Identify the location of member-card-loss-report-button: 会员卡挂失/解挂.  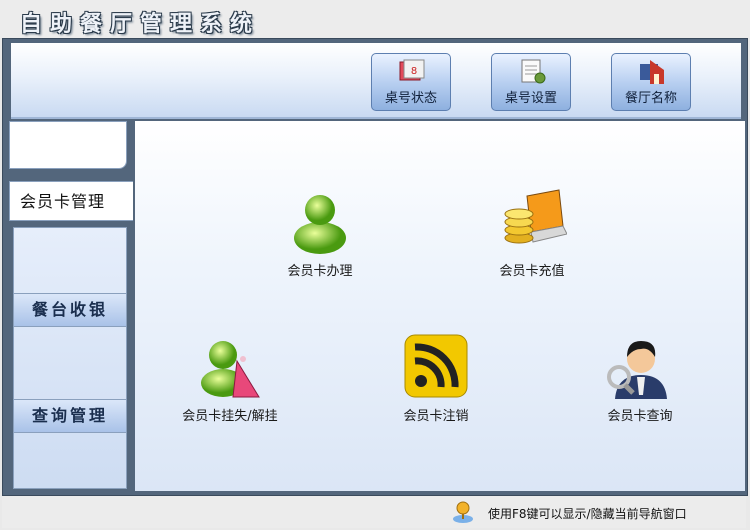
(230, 377).